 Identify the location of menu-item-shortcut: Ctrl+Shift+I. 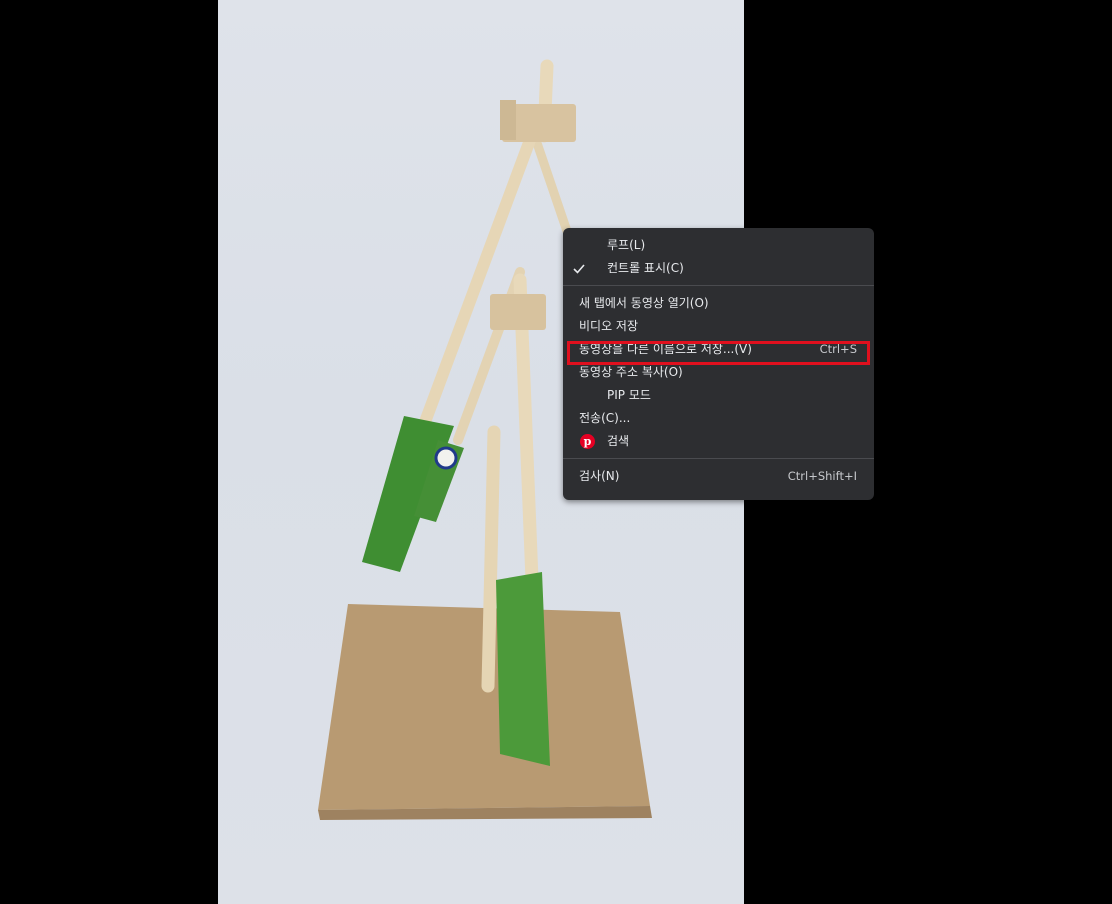
(822, 476).